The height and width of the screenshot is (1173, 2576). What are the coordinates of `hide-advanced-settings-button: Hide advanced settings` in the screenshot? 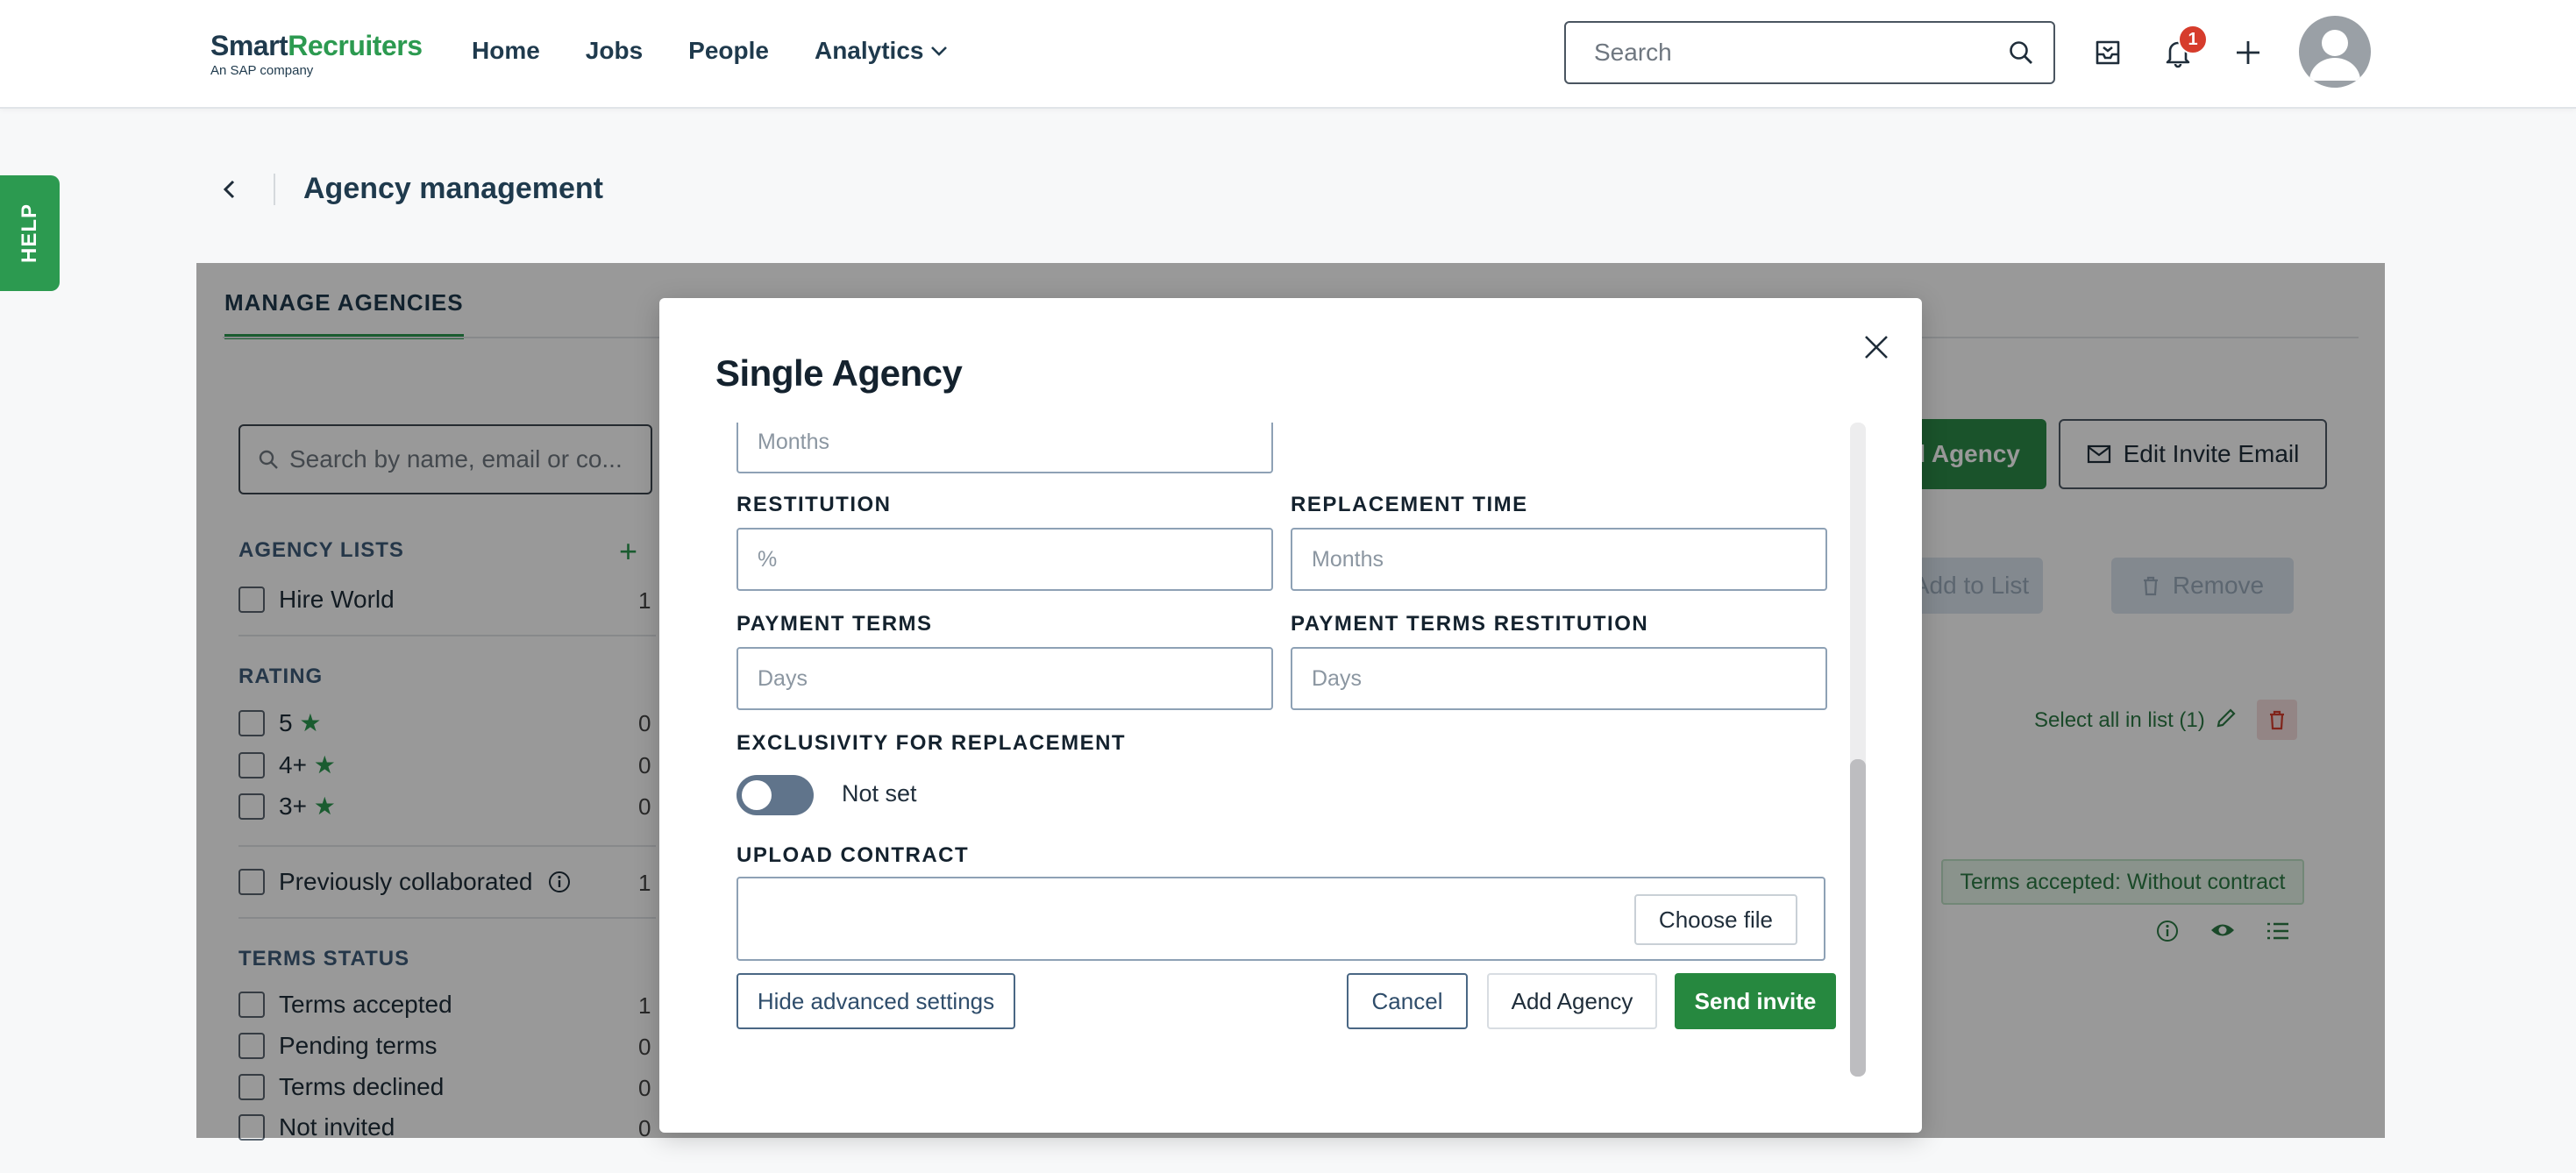 It's located at (876, 1001).